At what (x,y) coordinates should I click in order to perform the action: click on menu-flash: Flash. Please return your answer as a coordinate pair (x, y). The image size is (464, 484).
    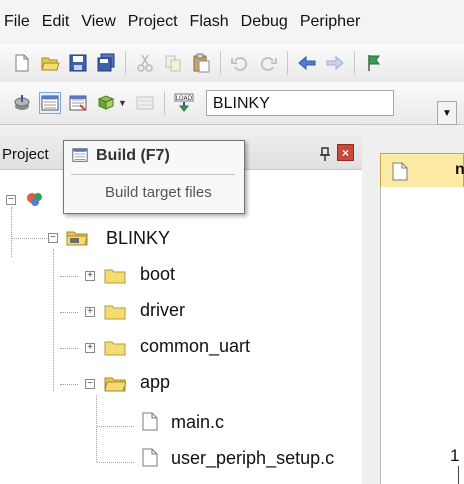
    Looking at the image, I should click on (209, 22).